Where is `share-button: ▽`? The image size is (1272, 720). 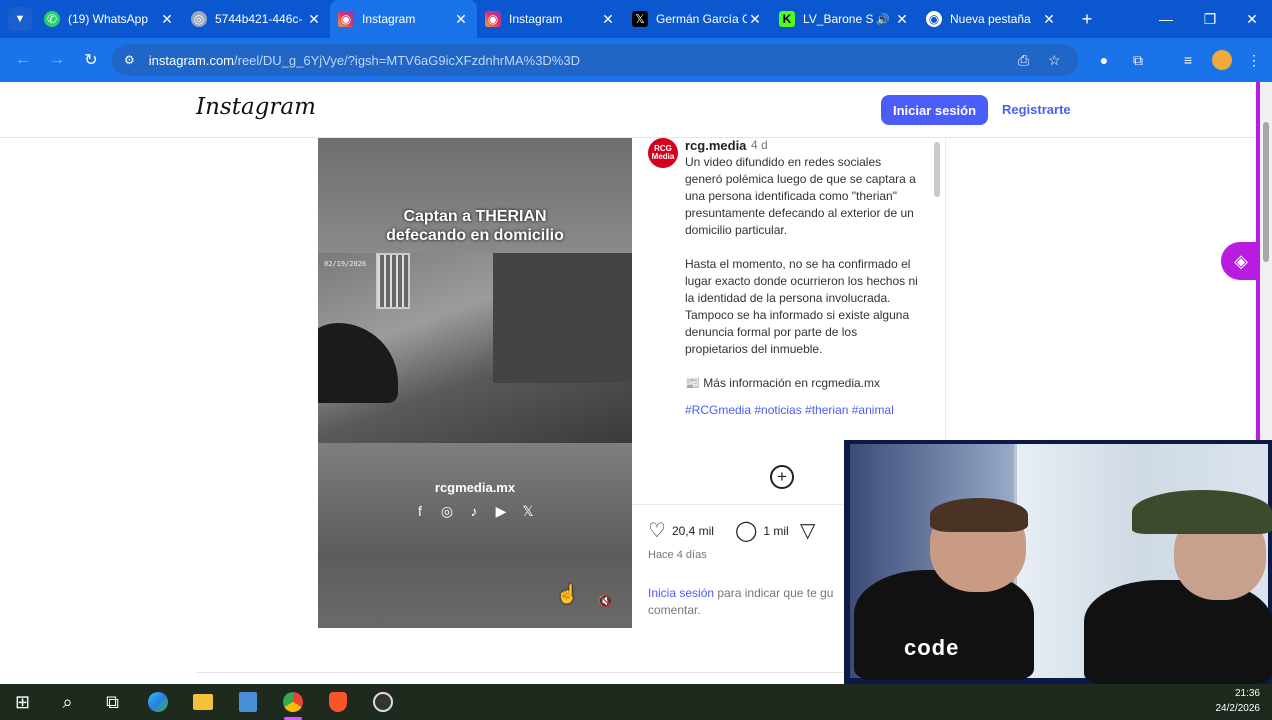 share-button: ▽ is located at coordinates (810, 530).